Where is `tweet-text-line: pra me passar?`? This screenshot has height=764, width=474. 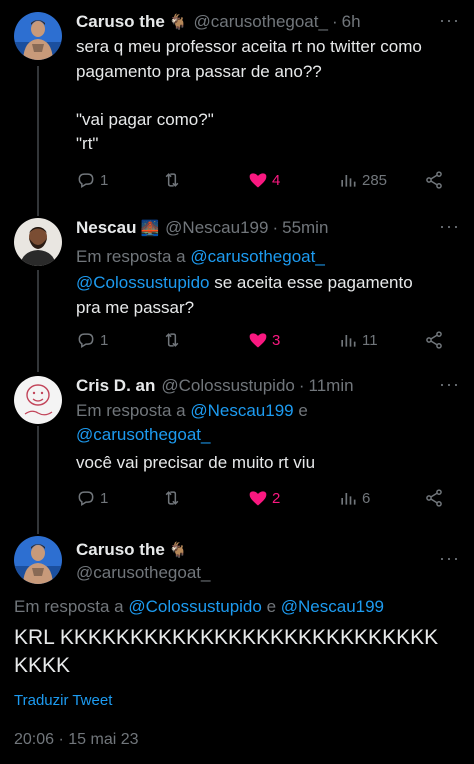
tweet-text-line: pra me passar? is located at coordinates (135, 307).